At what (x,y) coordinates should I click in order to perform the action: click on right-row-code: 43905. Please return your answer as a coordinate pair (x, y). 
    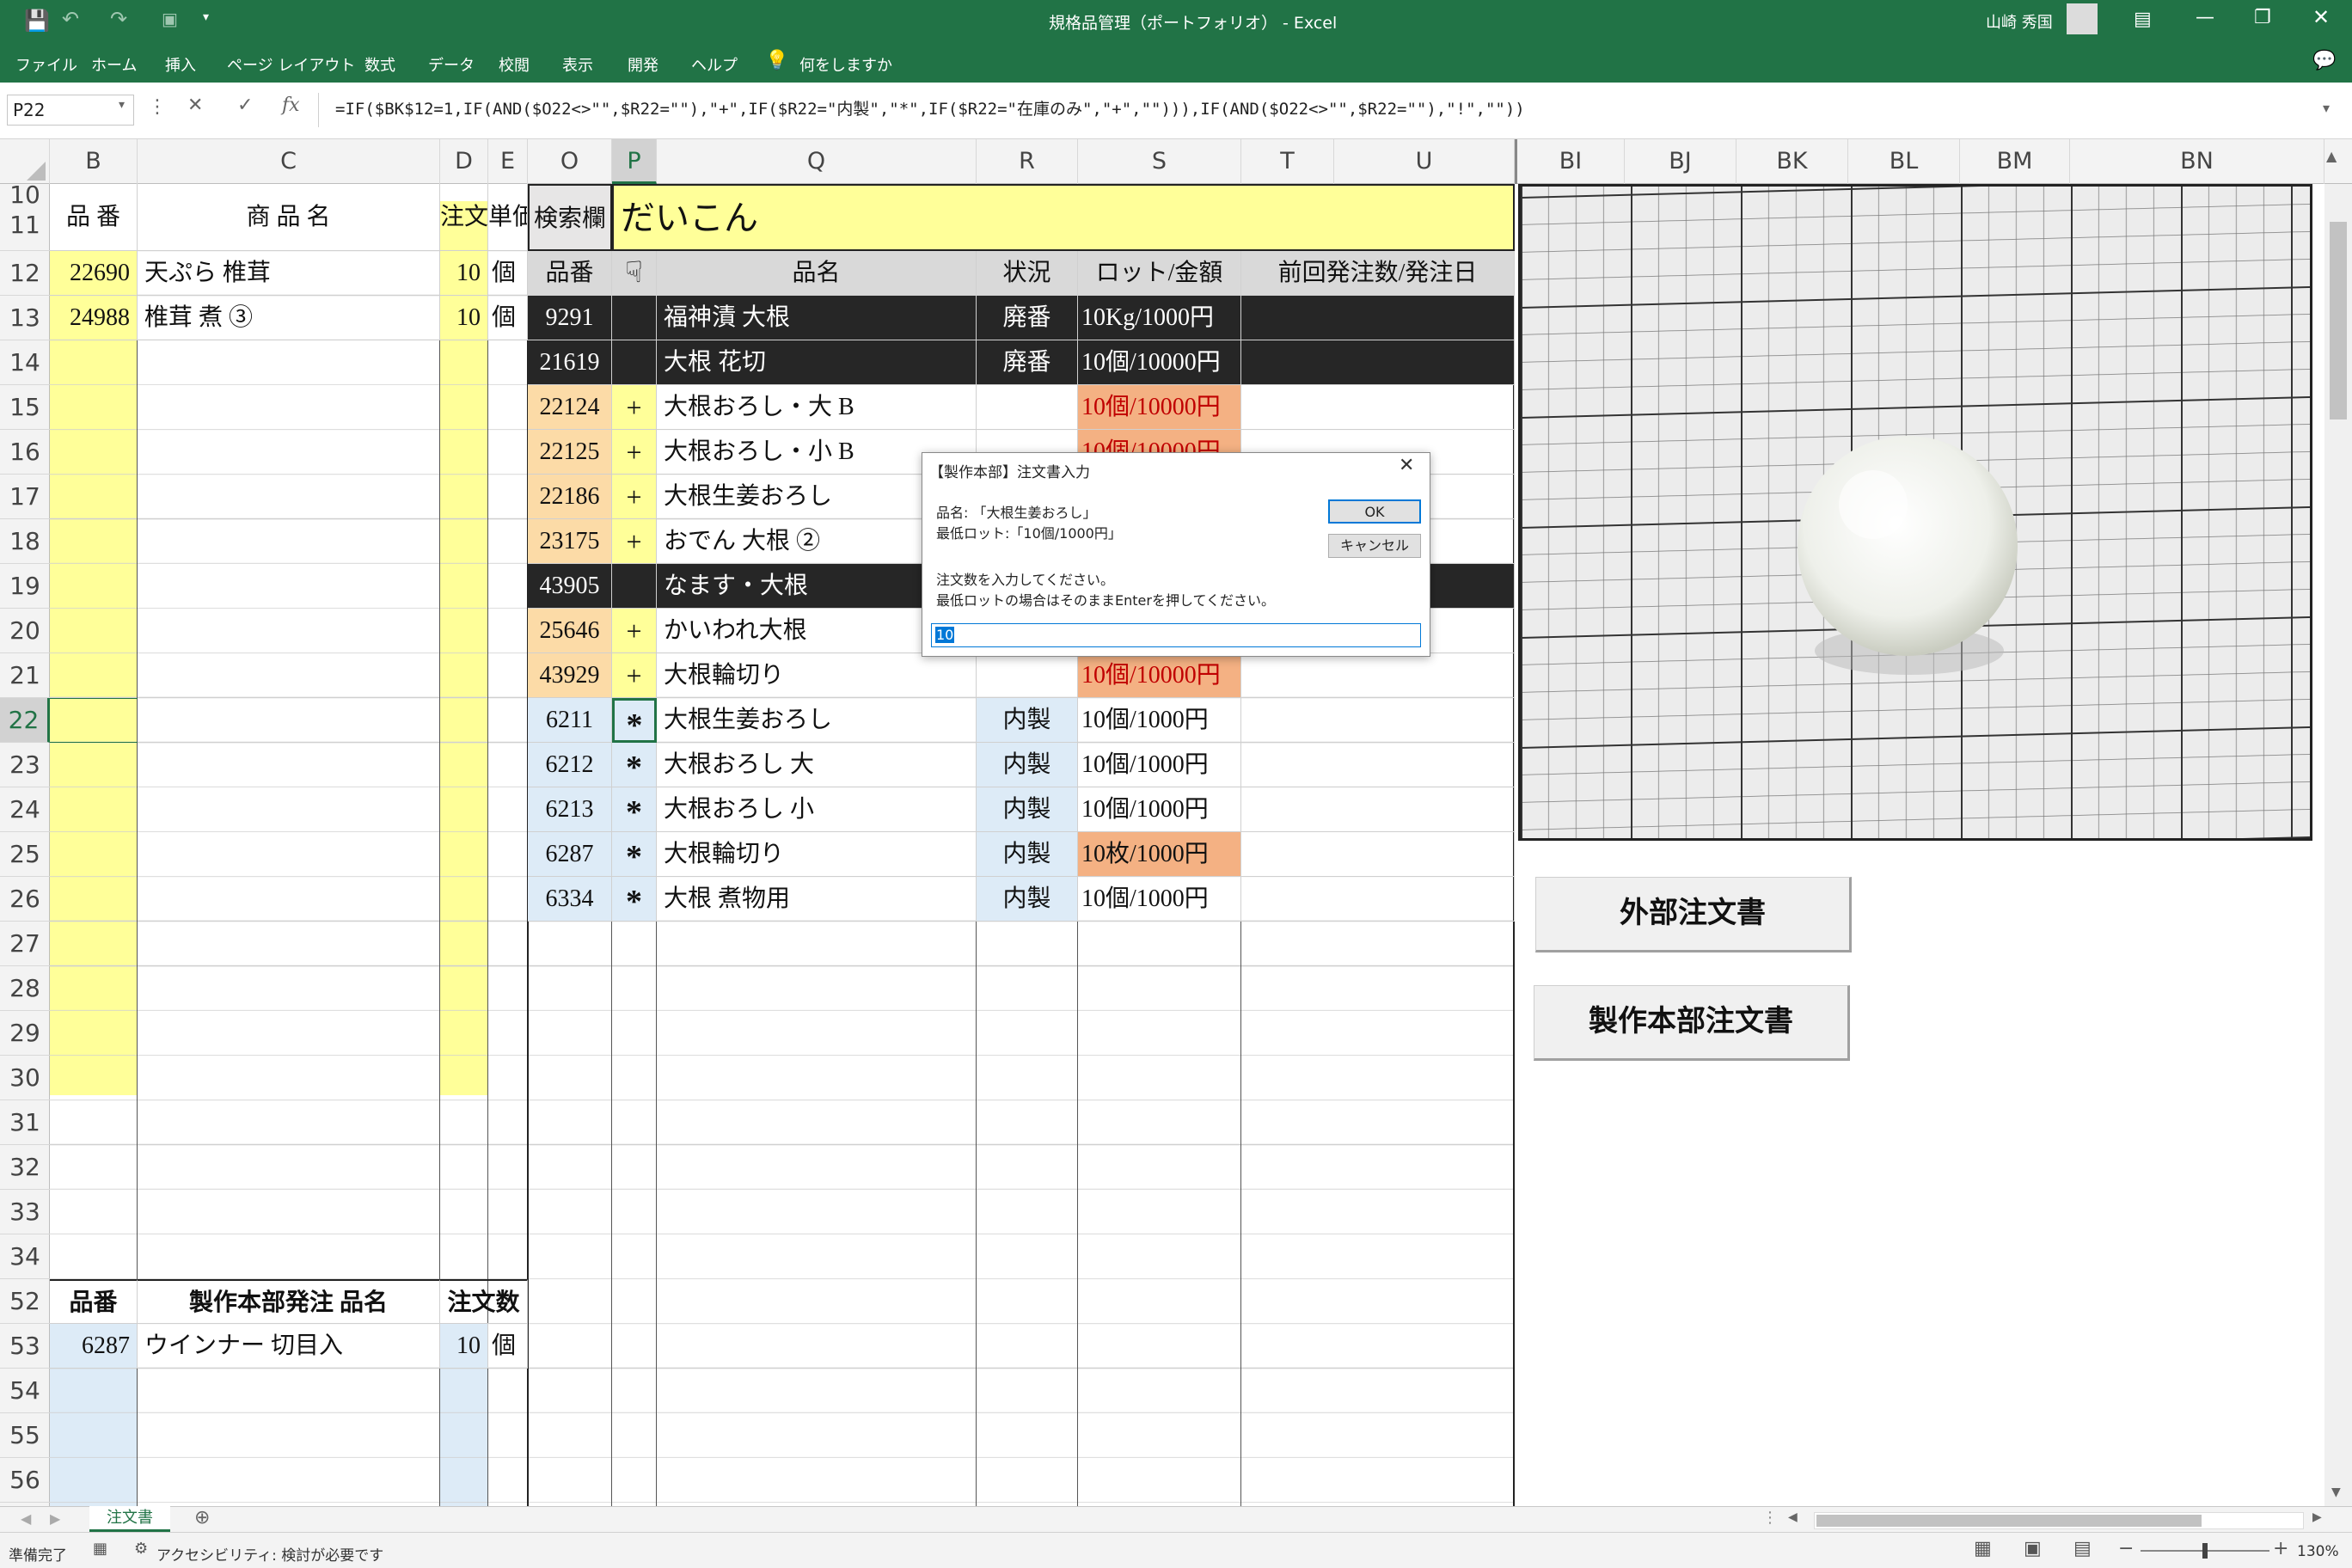
    Looking at the image, I should click on (570, 586).